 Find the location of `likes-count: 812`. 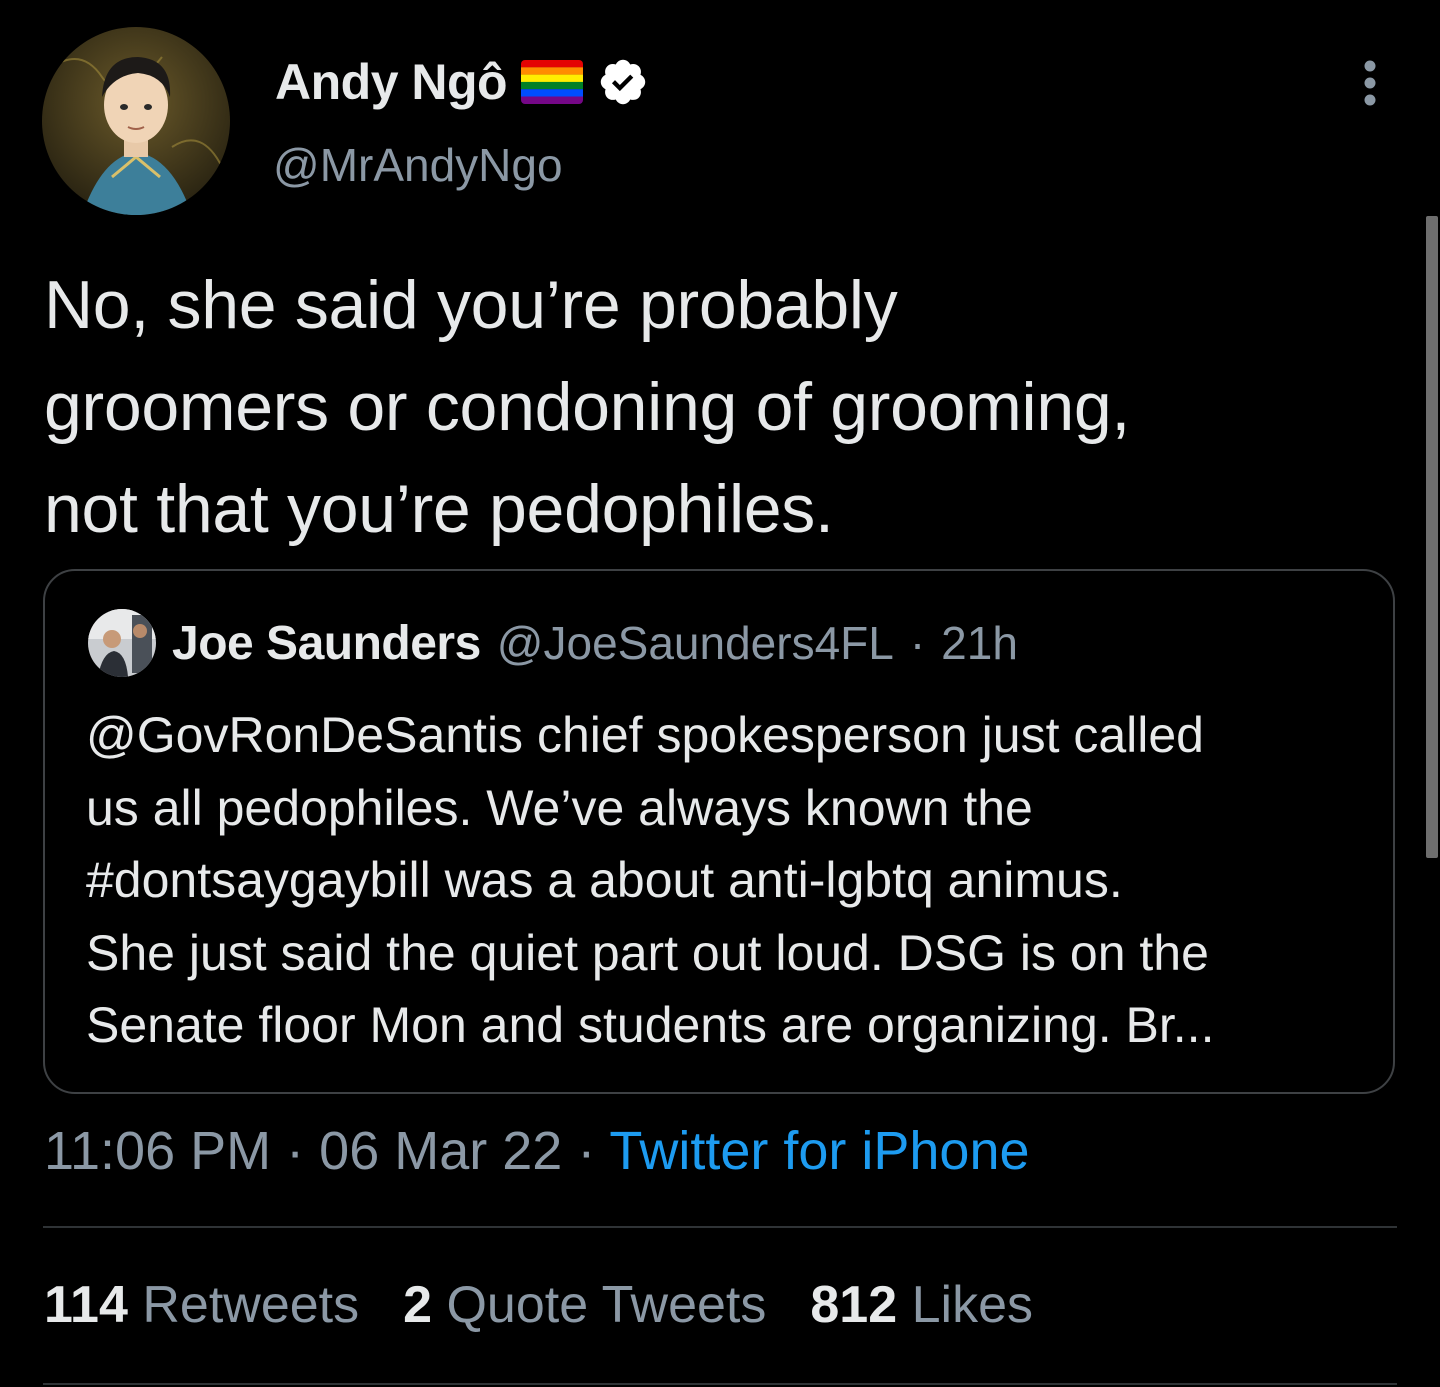

likes-count: 812 is located at coordinates (854, 1305).